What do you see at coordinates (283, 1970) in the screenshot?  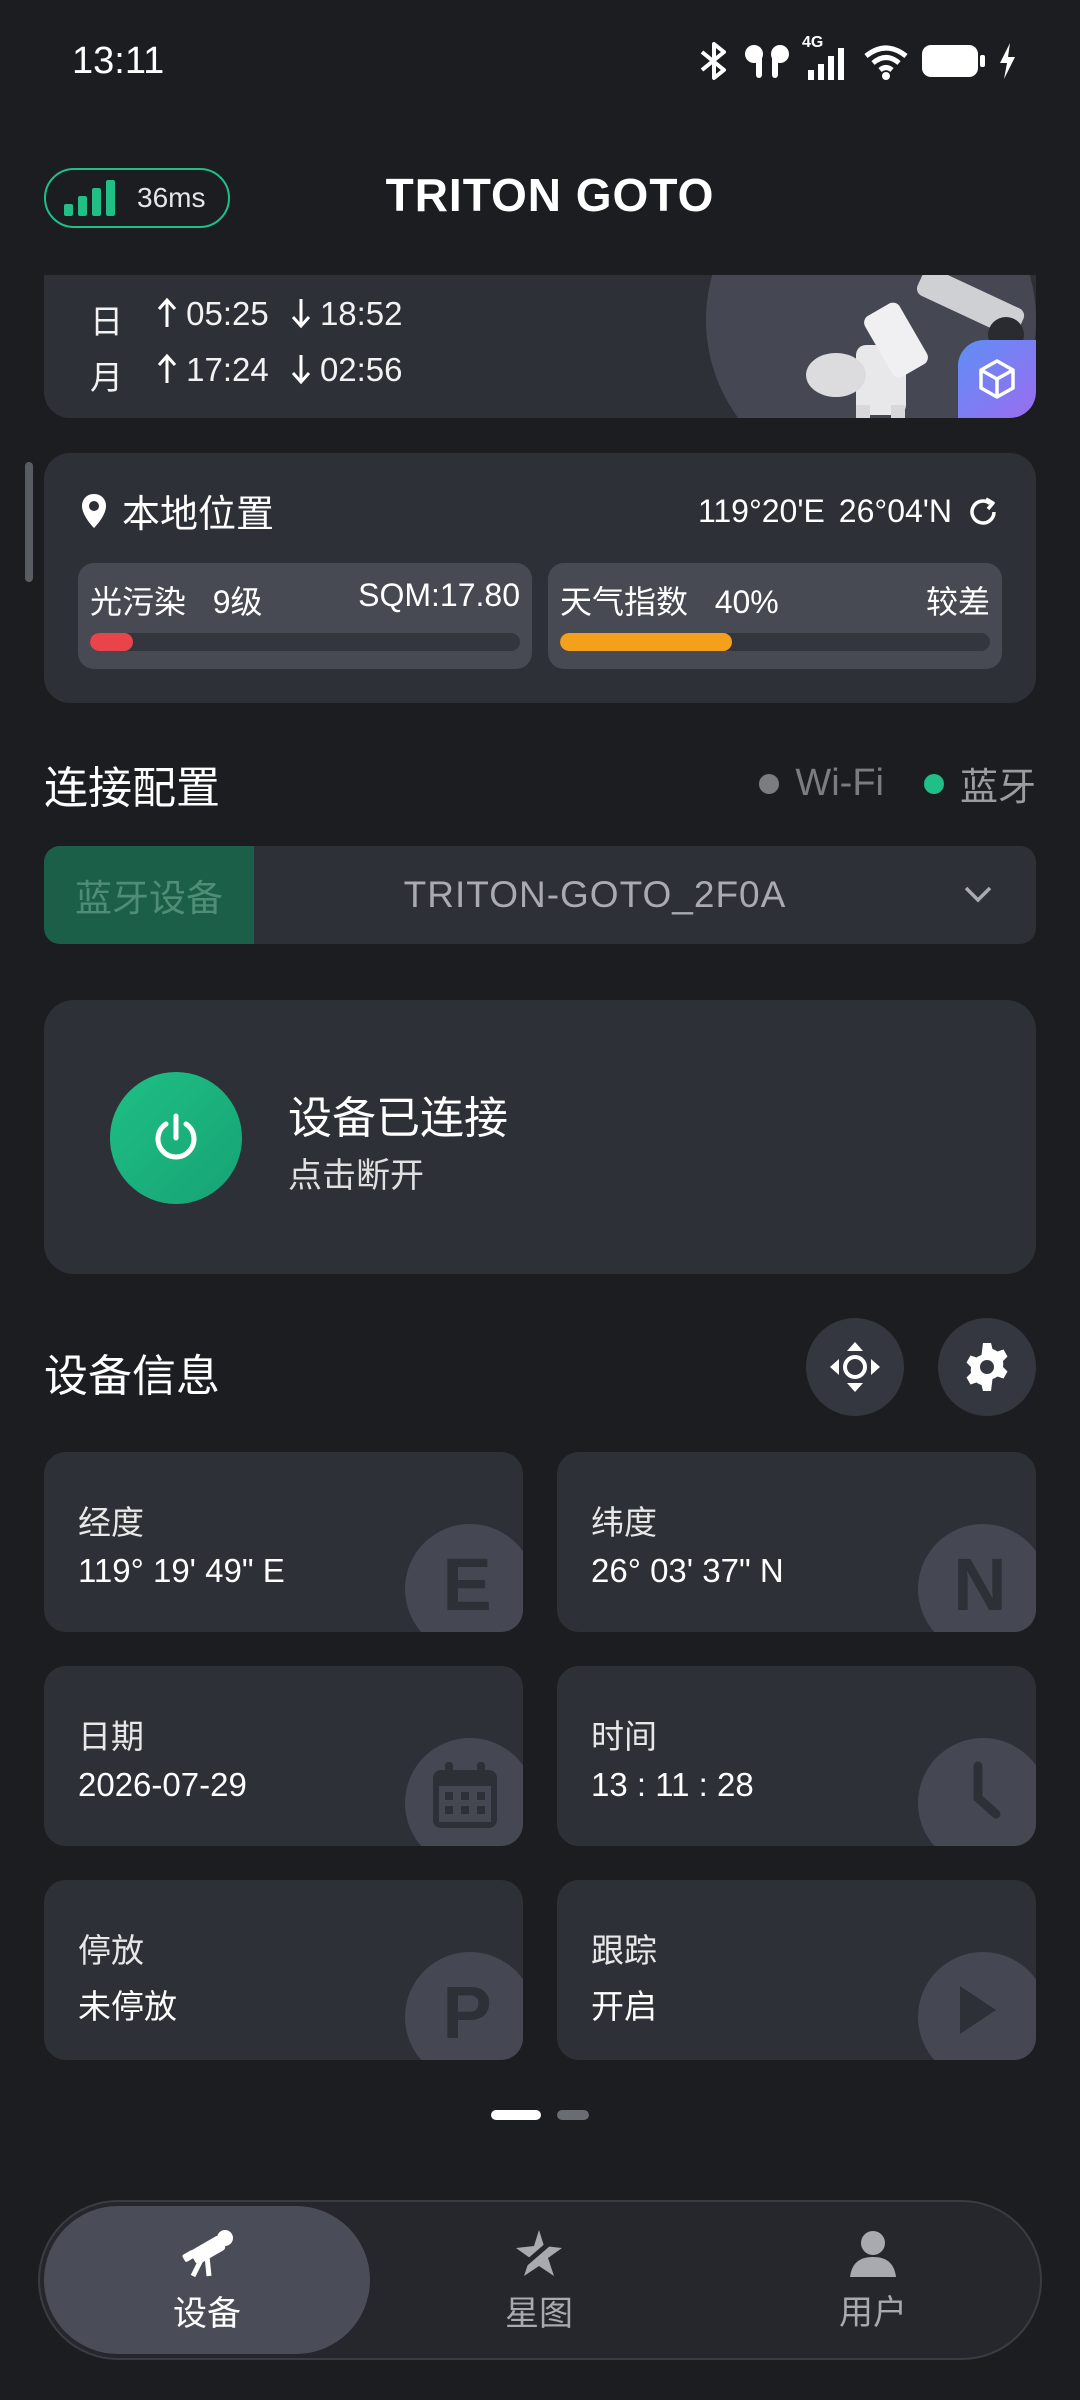 I see `park-tile: 停放 未停放 P` at bounding box center [283, 1970].